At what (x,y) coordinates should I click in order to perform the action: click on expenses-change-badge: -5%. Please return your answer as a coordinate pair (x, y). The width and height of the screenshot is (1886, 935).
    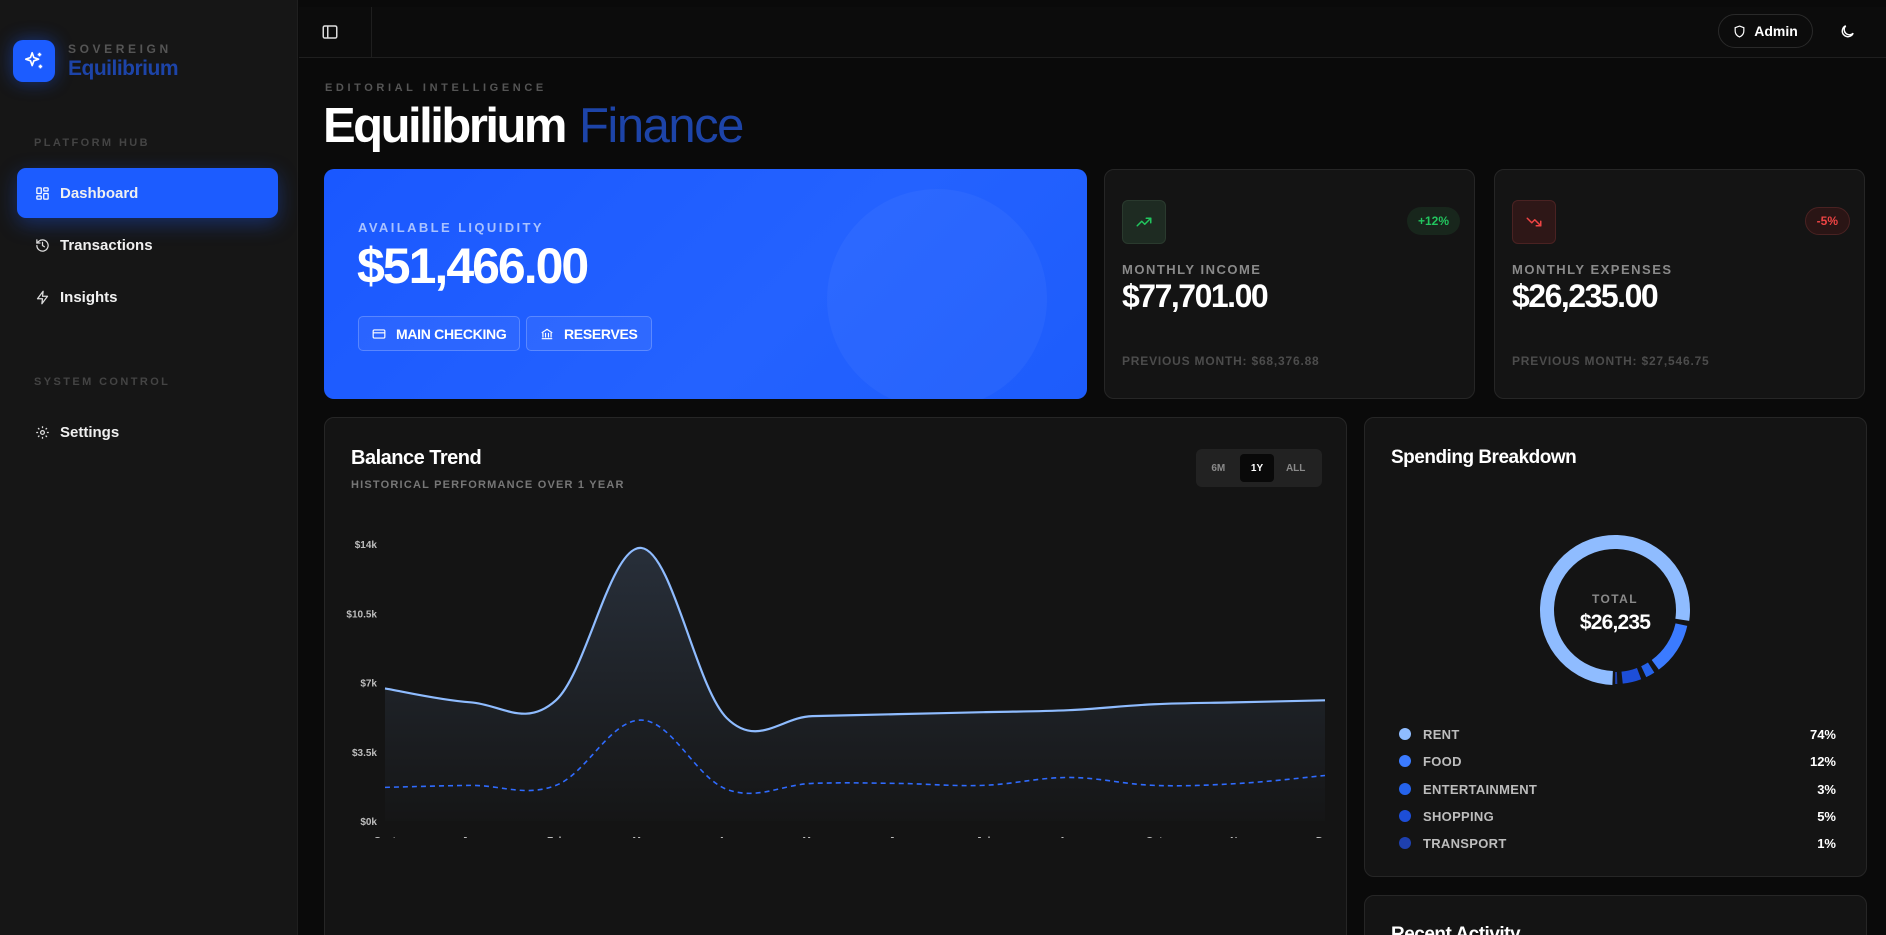
    Looking at the image, I should click on (1827, 221).